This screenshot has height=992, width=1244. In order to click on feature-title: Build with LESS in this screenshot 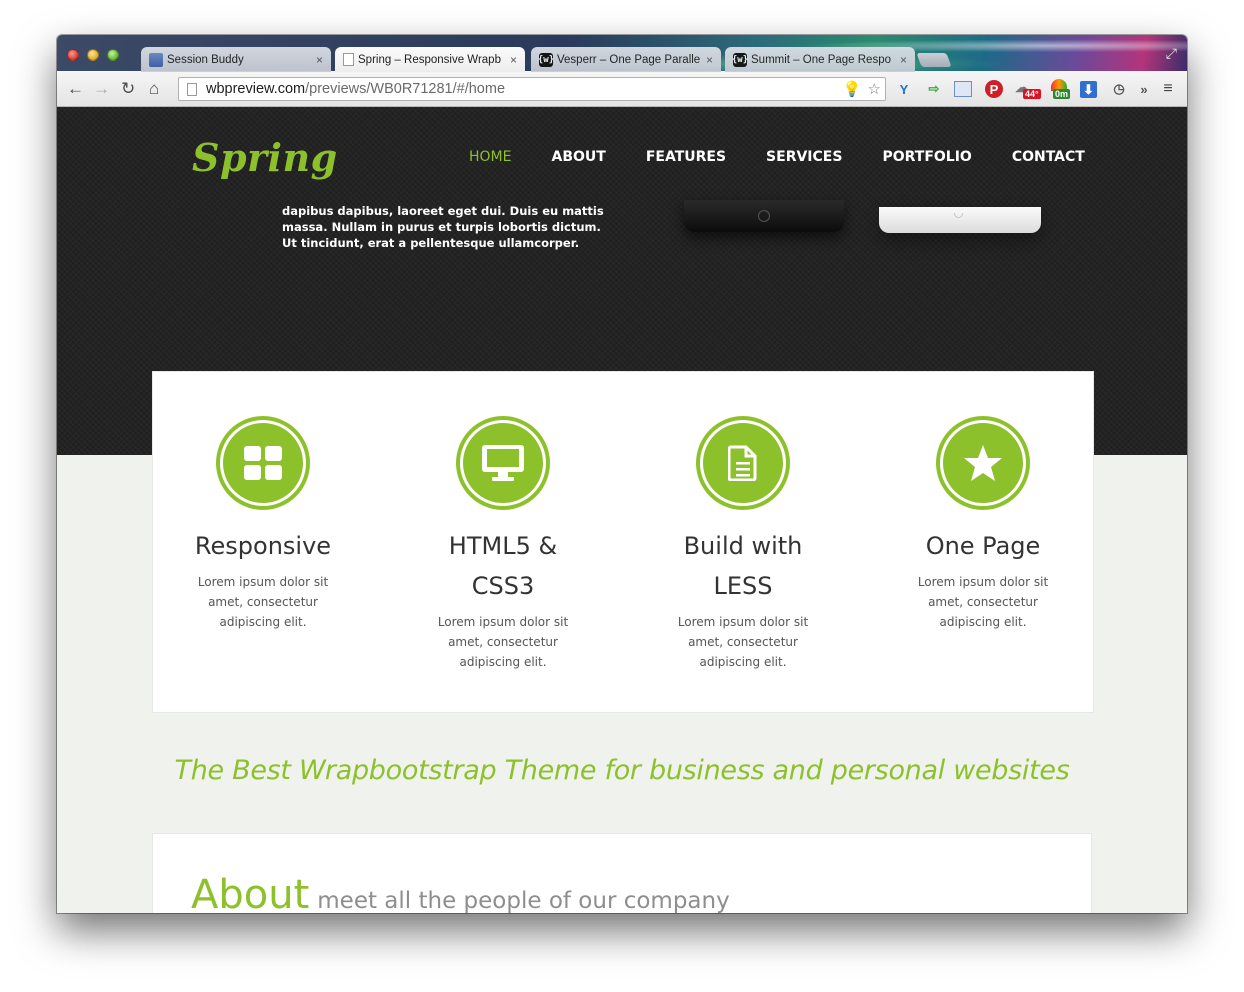, I will do `click(743, 566)`.